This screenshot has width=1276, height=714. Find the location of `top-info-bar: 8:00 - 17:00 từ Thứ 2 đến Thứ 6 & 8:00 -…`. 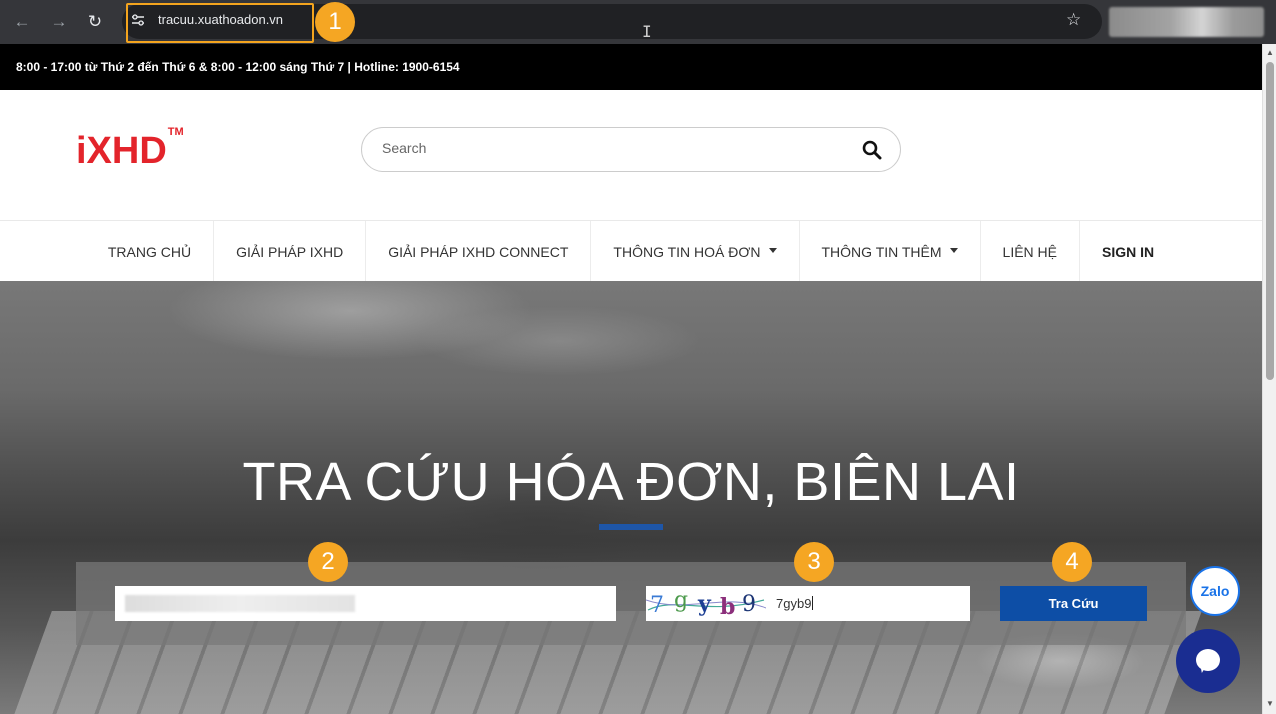

top-info-bar: 8:00 - 17:00 từ Thứ 2 đến Thứ 6 & 8:00 -… is located at coordinates (631, 67).